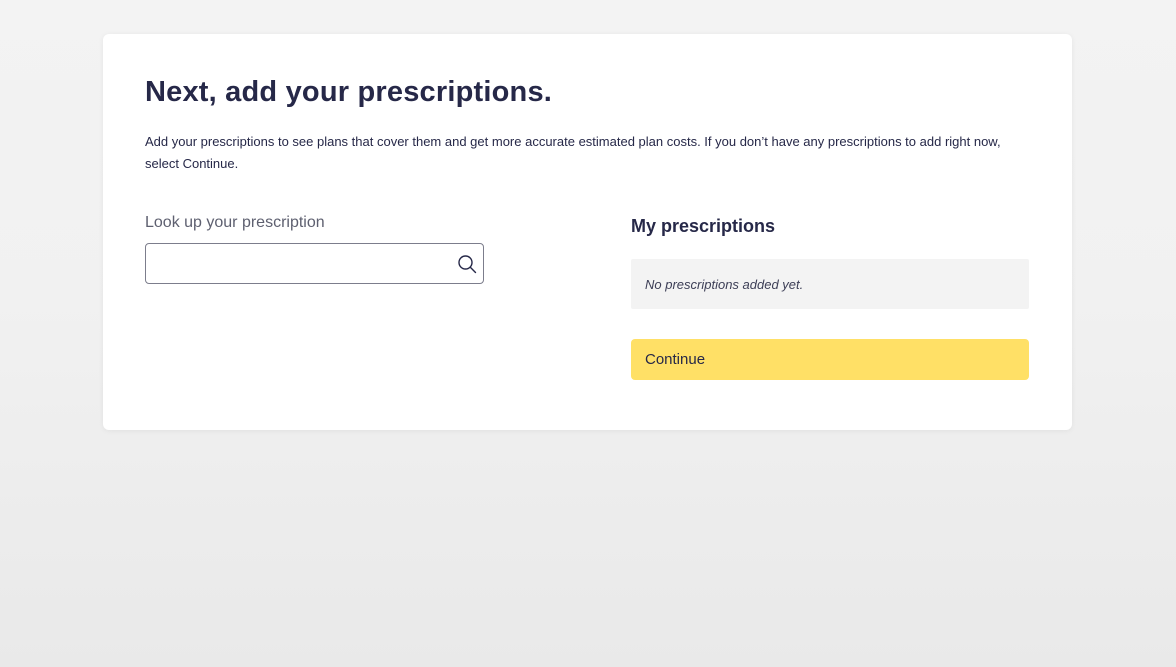 The height and width of the screenshot is (667, 1176). Describe the element at coordinates (703, 226) in the screenshot. I see `my-prescriptions-heading: My prescriptions` at that location.